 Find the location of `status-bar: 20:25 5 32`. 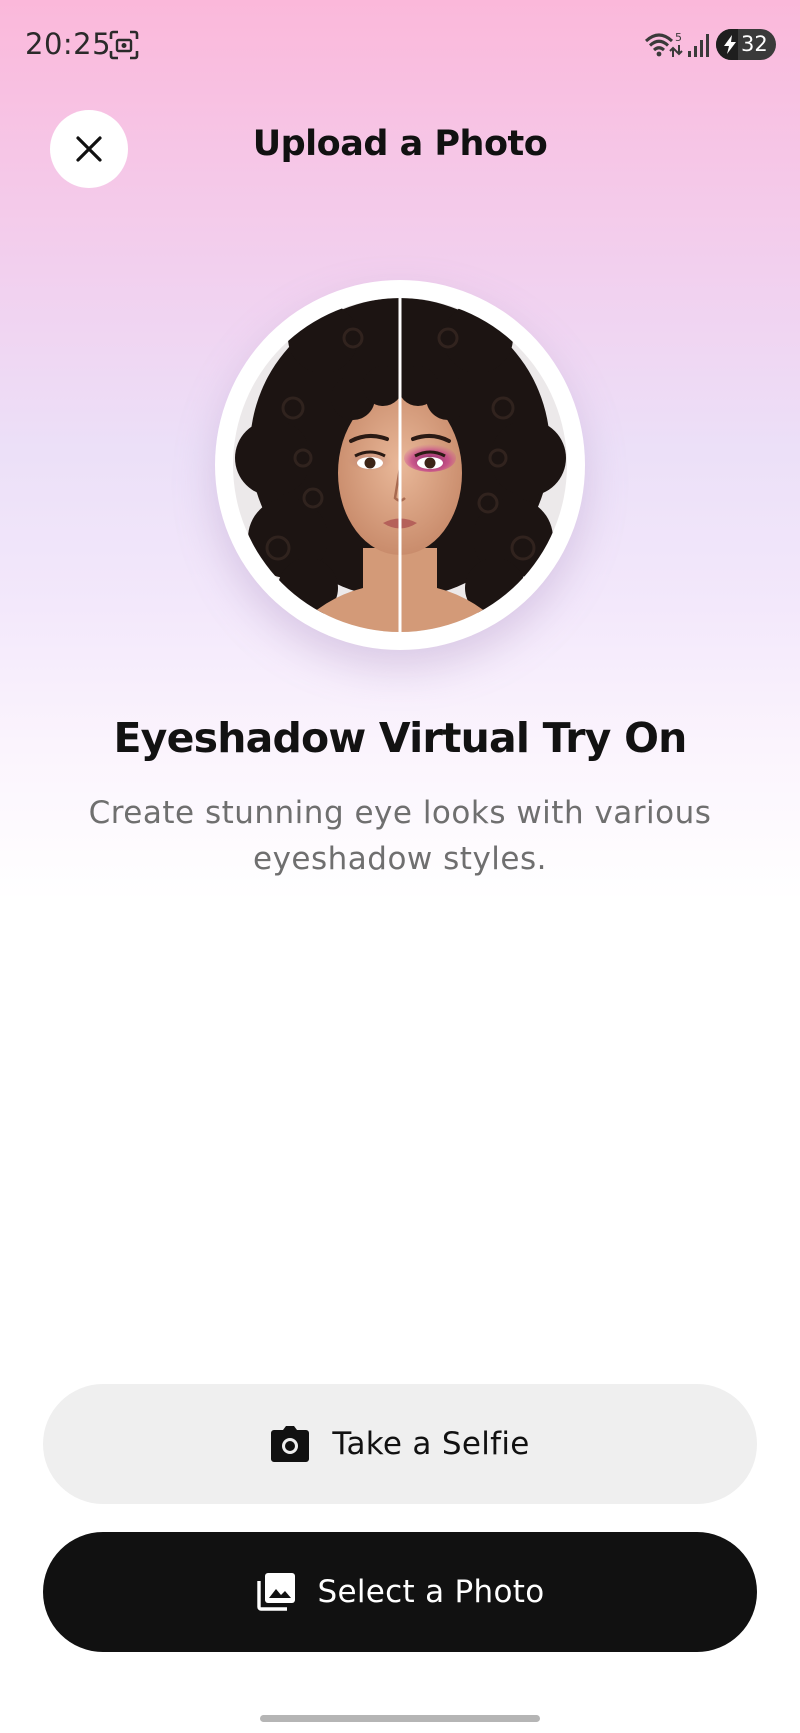

status-bar: 20:25 5 32 is located at coordinates (400, 45).